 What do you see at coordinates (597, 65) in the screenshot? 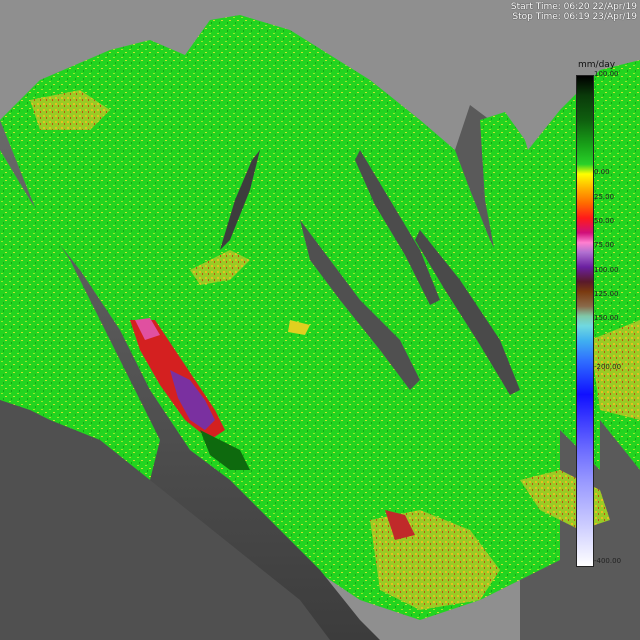
I see `legend-unit-label: mm/day` at bounding box center [597, 65].